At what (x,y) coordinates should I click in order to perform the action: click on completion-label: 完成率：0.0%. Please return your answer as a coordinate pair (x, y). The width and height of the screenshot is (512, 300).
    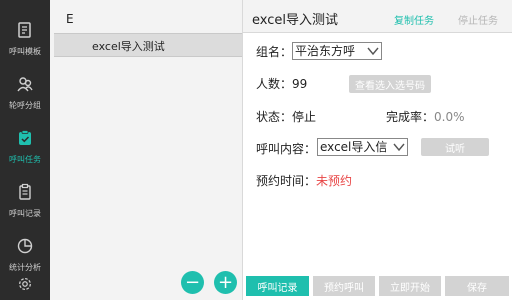
    Looking at the image, I should click on (425, 116).